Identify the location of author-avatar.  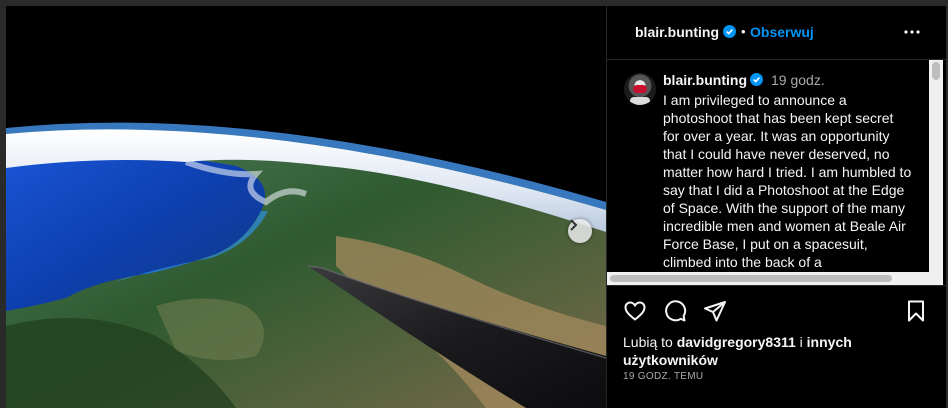
(640, 89).